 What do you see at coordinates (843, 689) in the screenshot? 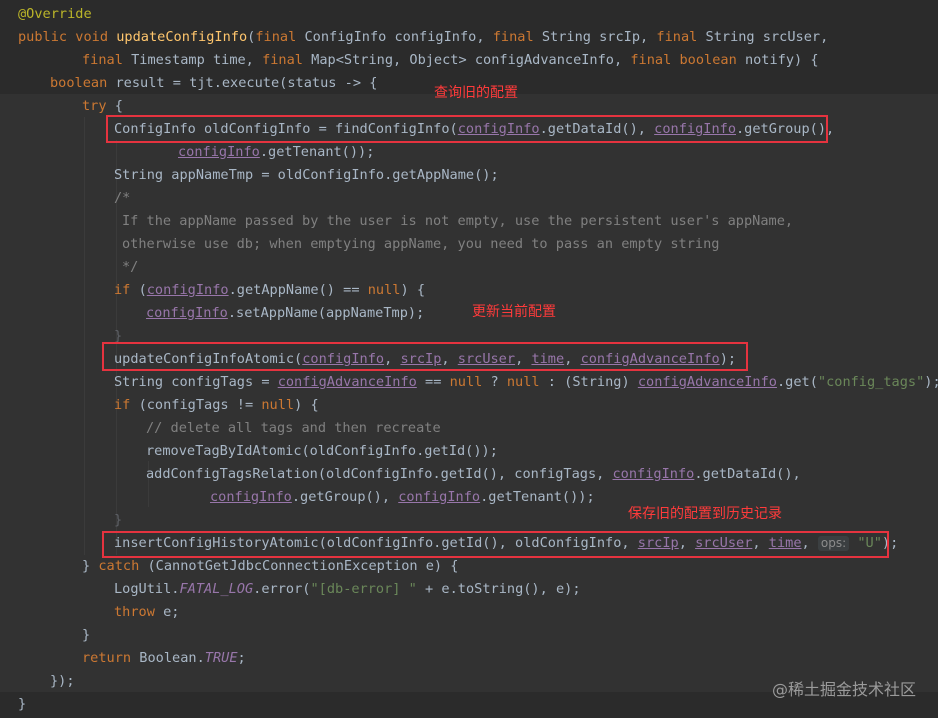
I see `watermark: @稀土掘金技术社区` at bounding box center [843, 689].